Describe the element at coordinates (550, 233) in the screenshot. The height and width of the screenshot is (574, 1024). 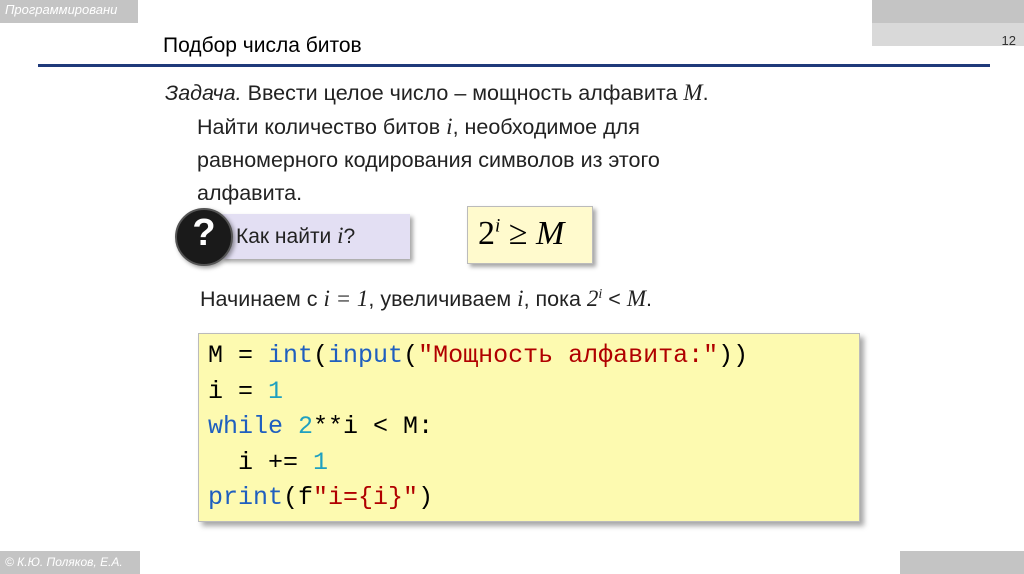
I see `formula-rhs: M` at that location.